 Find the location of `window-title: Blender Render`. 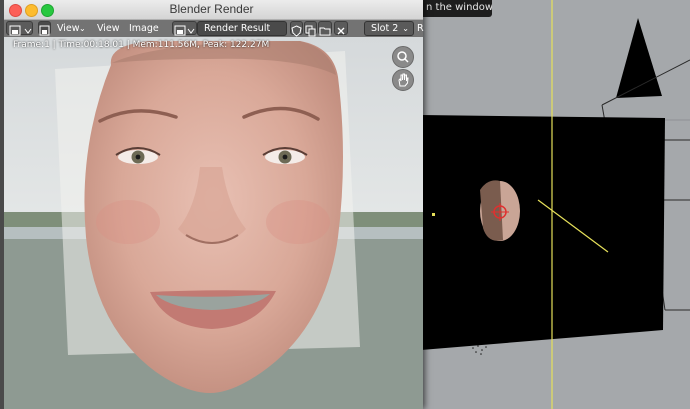

window-title: Blender Render is located at coordinates (211, 9).